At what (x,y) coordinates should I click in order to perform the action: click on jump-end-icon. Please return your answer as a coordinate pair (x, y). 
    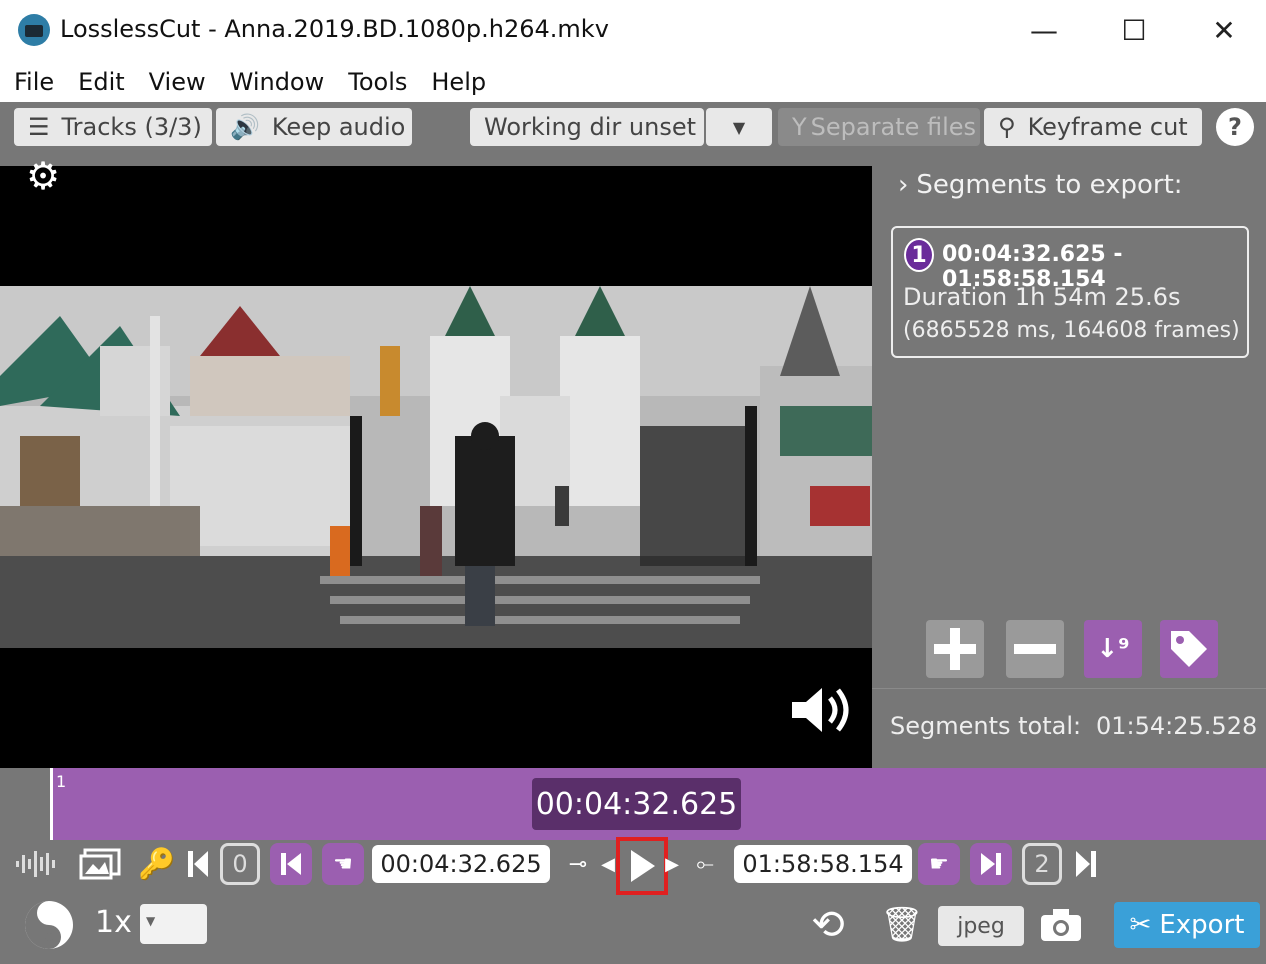
    Looking at the image, I should click on (1086, 864).